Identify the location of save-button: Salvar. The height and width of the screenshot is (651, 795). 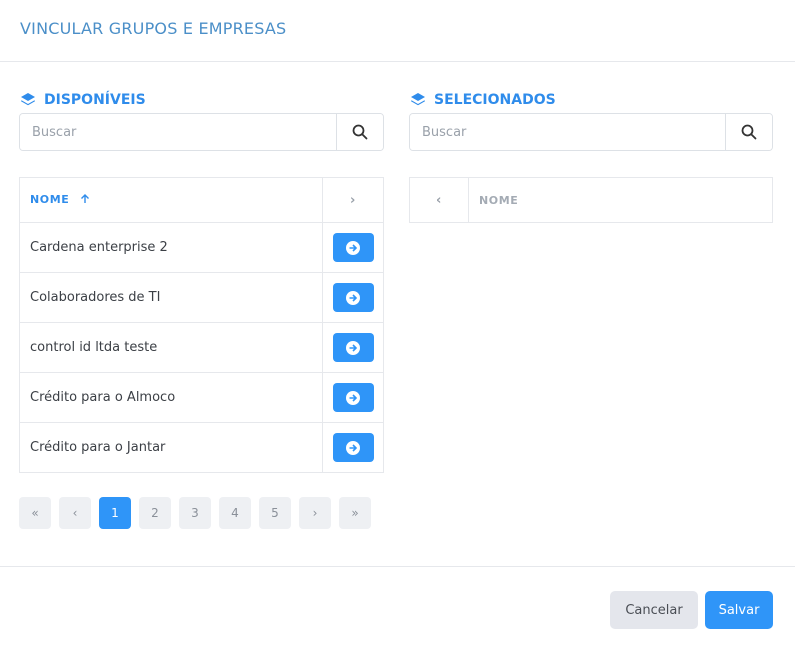
(739, 610).